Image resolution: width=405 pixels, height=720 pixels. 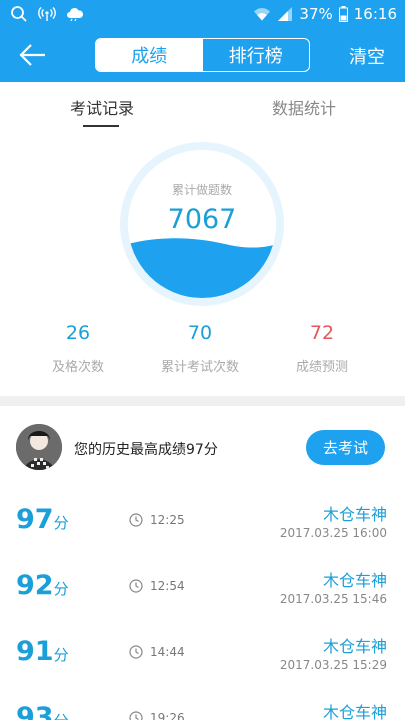 I want to click on pass-count-label: 及格次数, so click(x=77, y=367).